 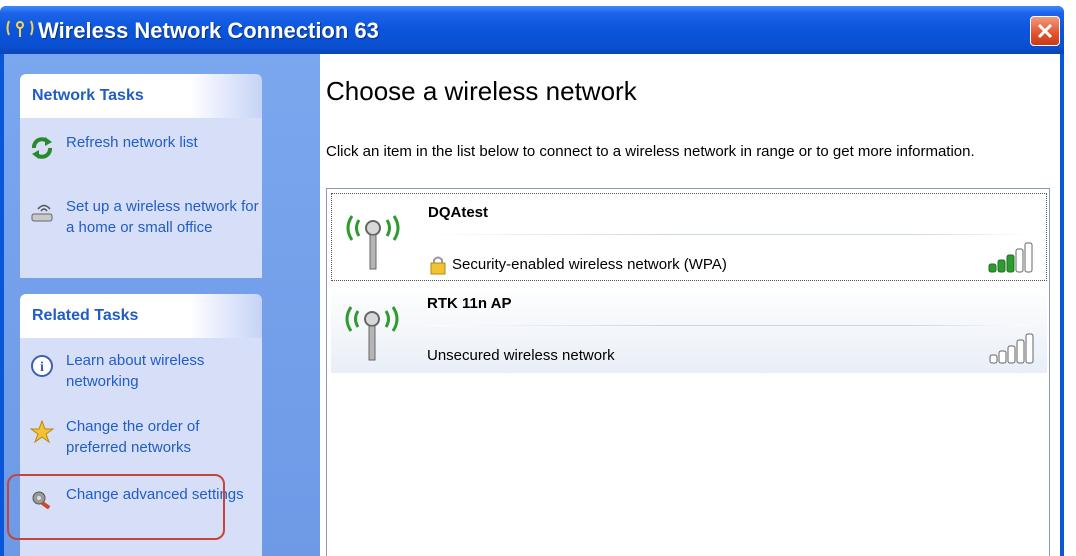 I want to click on related-tasks-header: Related Tasks, so click(x=141, y=316).